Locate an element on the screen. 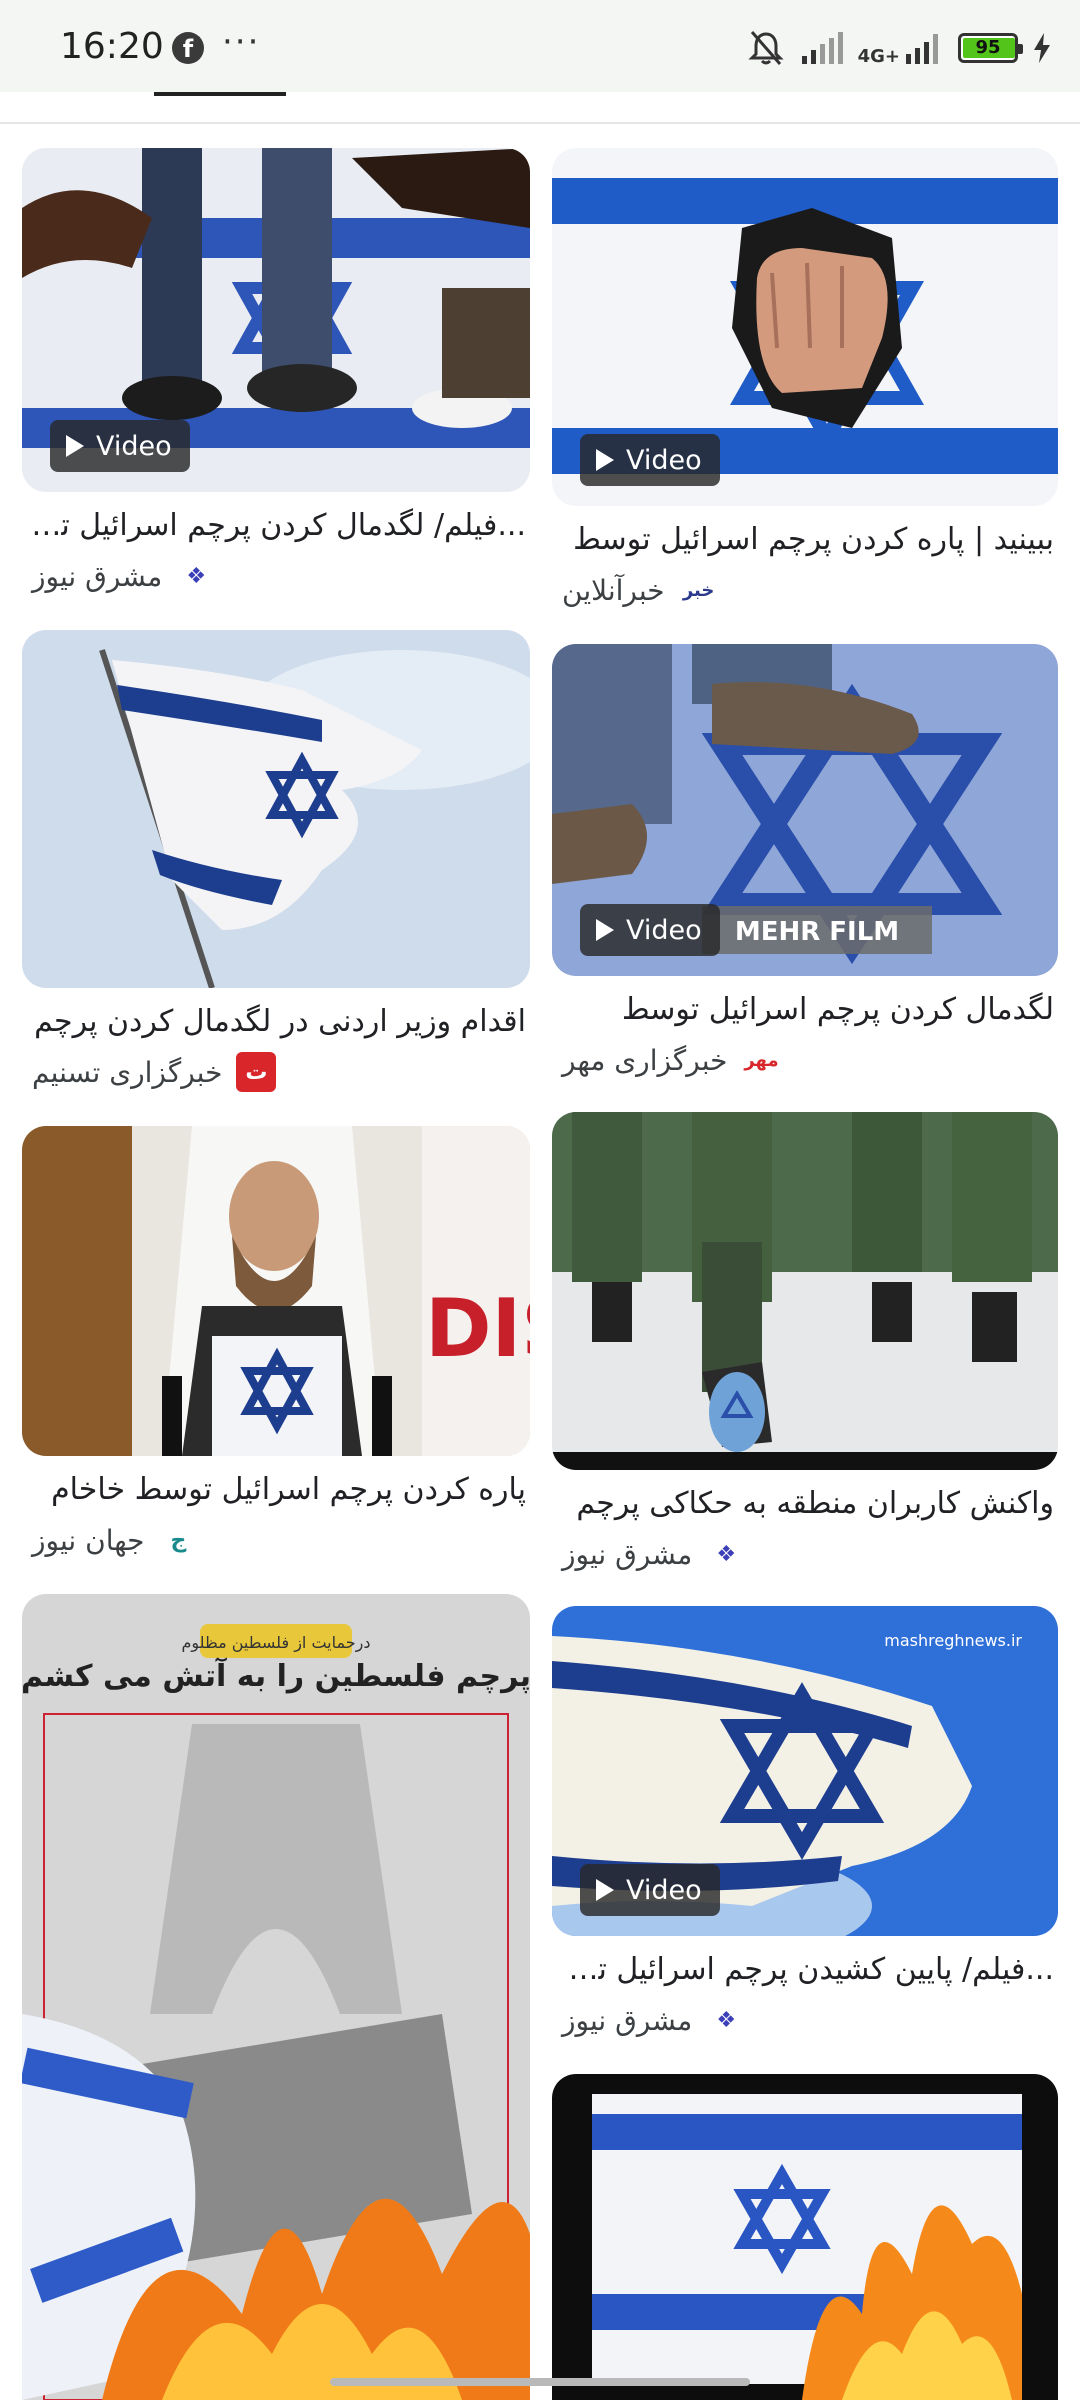 Image resolution: width=1080 pixels, height=2400 pixels. burning-flag-image is located at coordinates (805, 2237).